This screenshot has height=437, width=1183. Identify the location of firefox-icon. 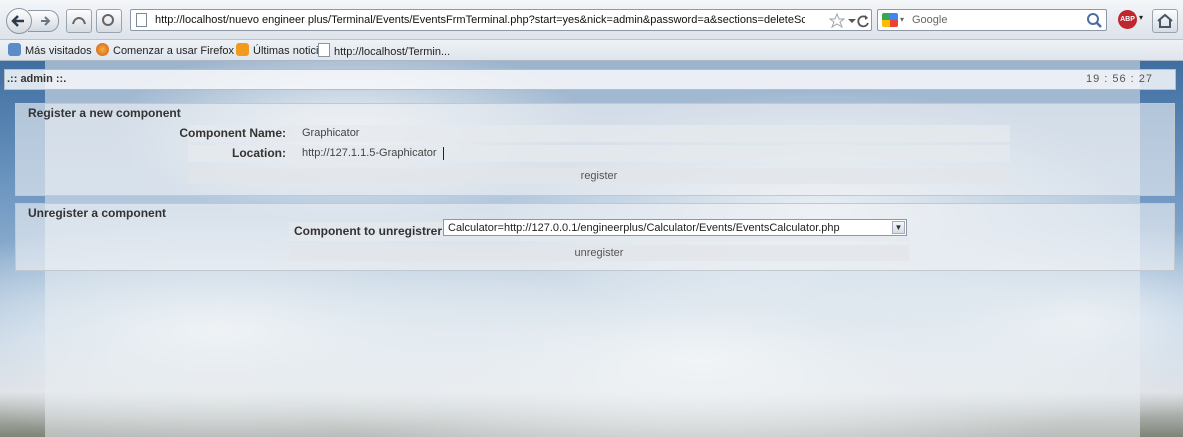
(102, 49).